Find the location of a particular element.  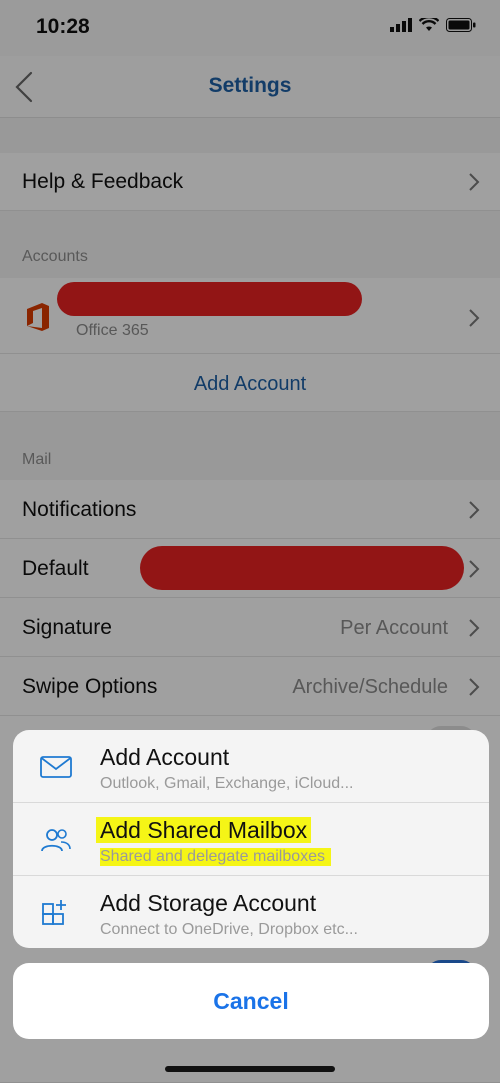

people-icon is located at coordinates (56, 840).